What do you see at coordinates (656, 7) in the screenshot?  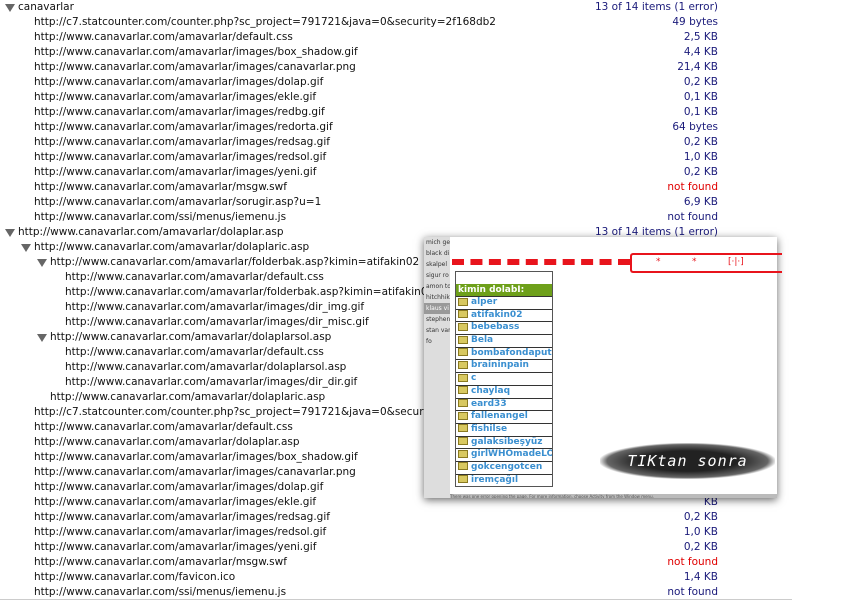 I see `resource-size: 13 of 14 items (1 error)` at bounding box center [656, 7].